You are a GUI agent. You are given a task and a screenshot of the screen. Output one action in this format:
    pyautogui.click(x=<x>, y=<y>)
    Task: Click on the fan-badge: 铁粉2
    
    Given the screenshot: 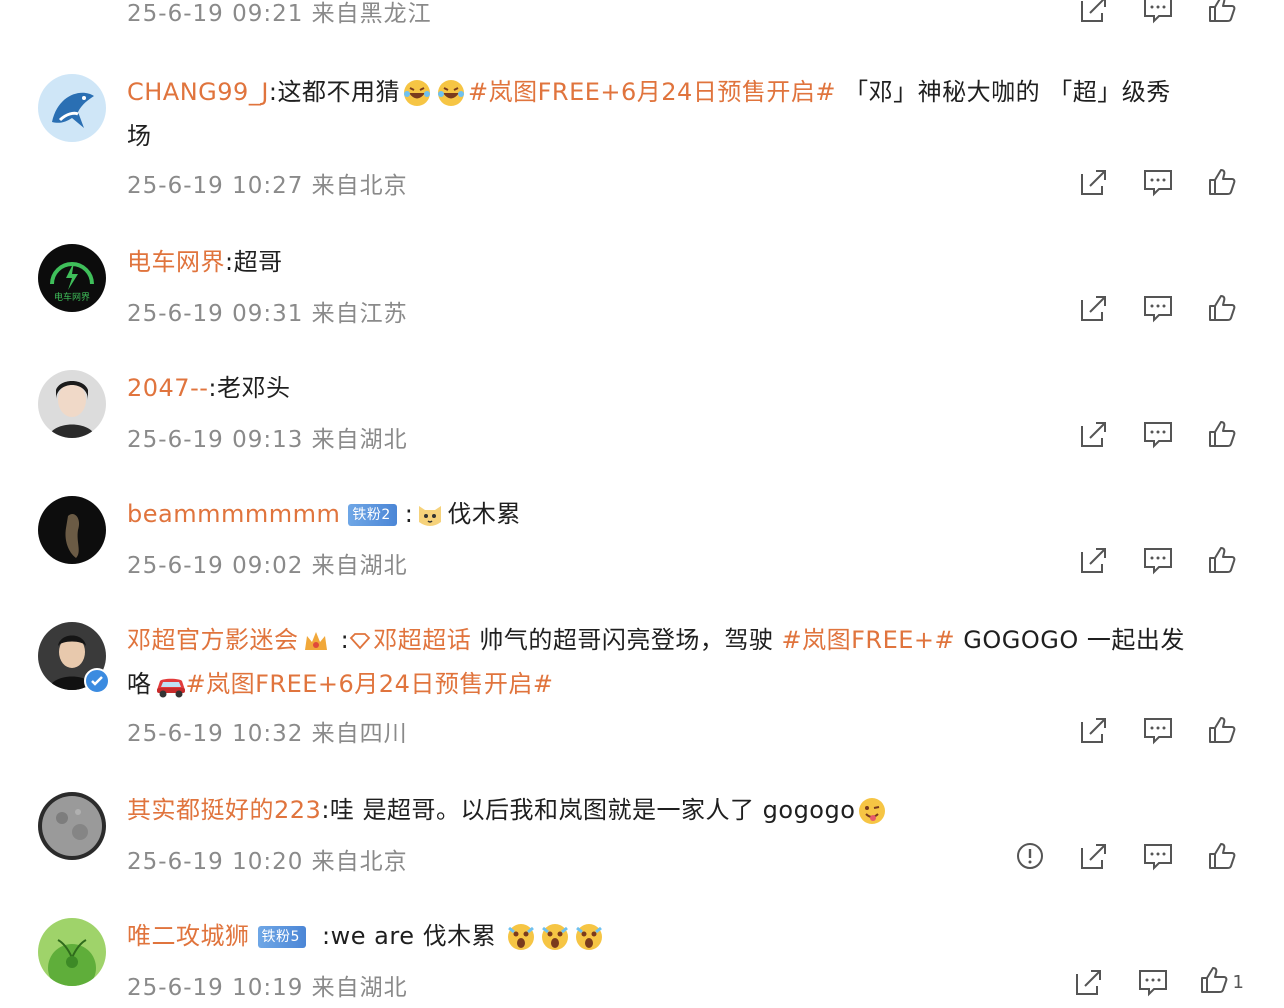 What is the action you would take?
    pyautogui.click(x=372, y=515)
    